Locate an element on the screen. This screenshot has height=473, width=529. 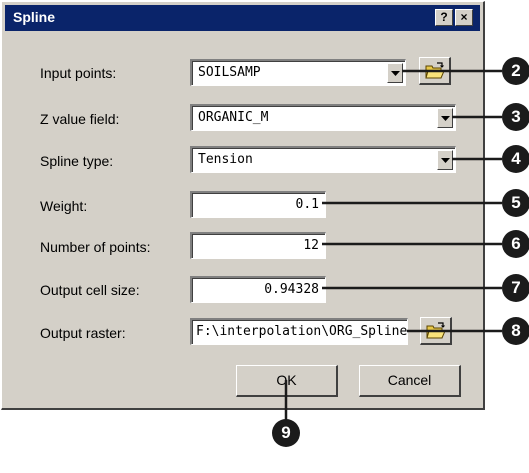
callout-2: 2 is located at coordinates (515, 71).